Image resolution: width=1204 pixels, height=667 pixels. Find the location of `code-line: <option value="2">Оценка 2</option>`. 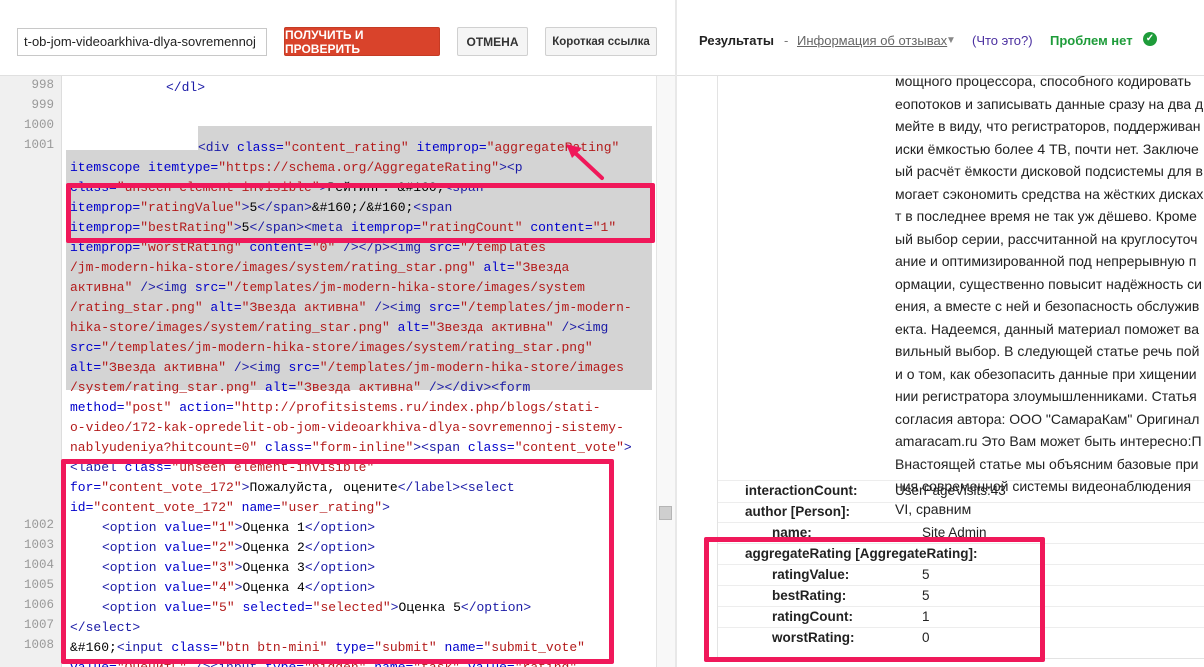

code-line: <option value="2">Оценка 2</option> is located at coordinates (238, 548).